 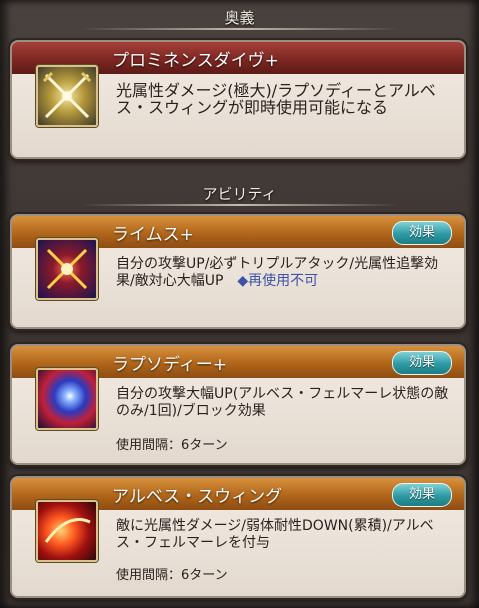 I want to click on ougi-description: 光属性ダメージ(極大)/ラプソディーとアルベス・スウィングが即時使用可能になる, so click(x=276, y=99).